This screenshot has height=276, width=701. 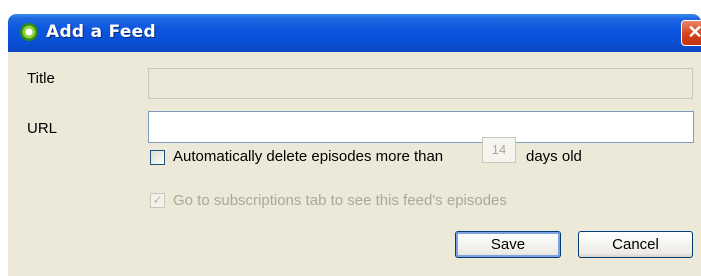 What do you see at coordinates (554, 156) in the screenshot?
I see `days-old-label: days old` at bounding box center [554, 156].